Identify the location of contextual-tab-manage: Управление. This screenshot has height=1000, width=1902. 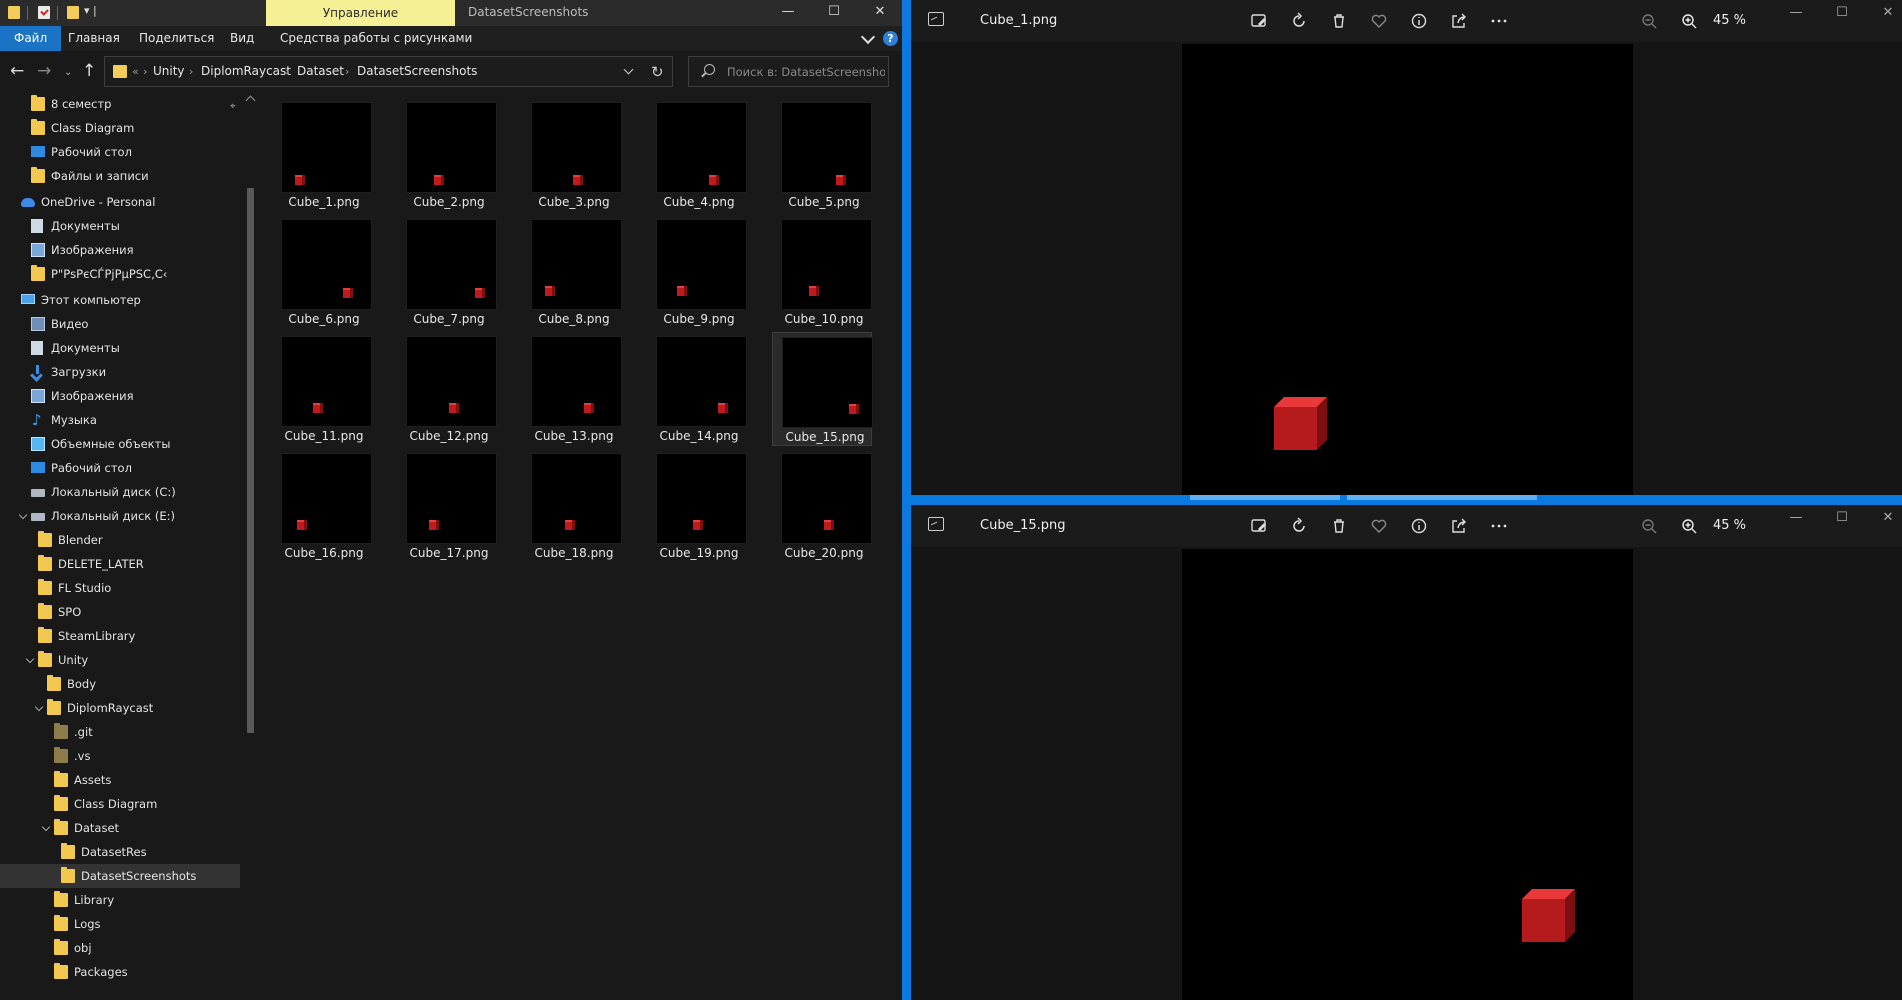
(360, 13).